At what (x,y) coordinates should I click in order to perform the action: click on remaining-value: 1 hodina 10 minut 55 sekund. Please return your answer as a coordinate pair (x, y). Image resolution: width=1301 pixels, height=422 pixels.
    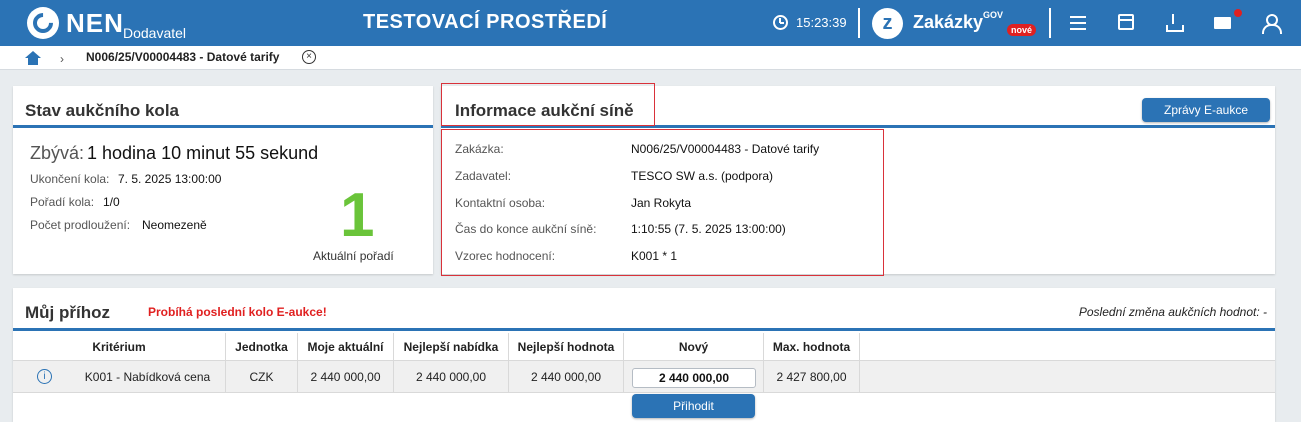
    Looking at the image, I should click on (203, 153).